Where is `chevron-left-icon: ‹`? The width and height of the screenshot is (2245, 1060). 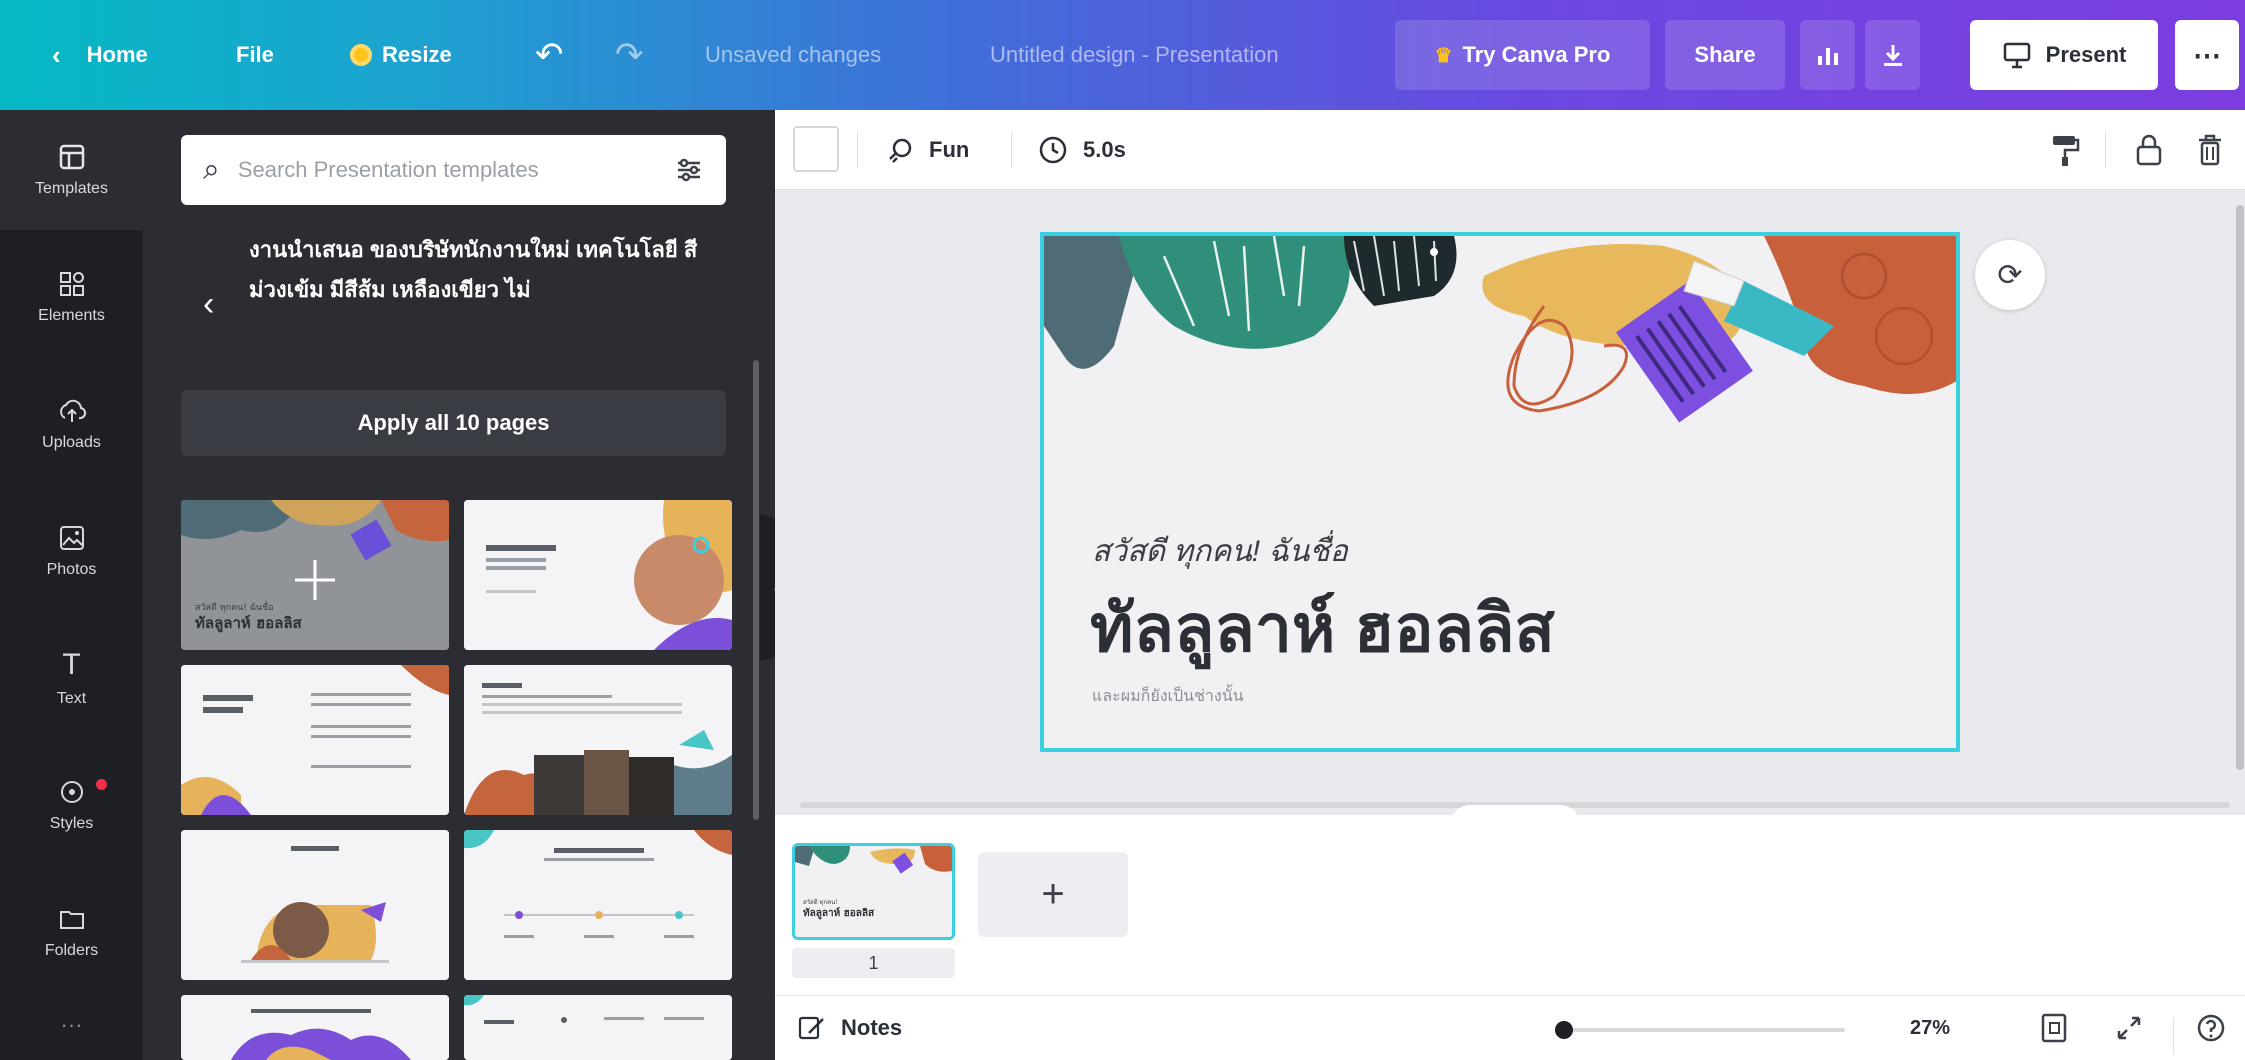
chevron-left-icon: ‹ is located at coordinates (56, 54).